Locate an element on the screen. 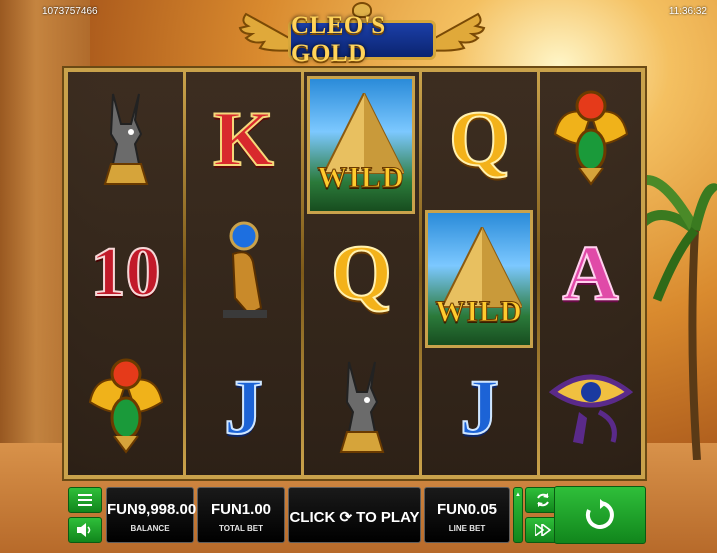 This screenshot has width=717, height=553. letter-a: A is located at coordinates (590, 272).